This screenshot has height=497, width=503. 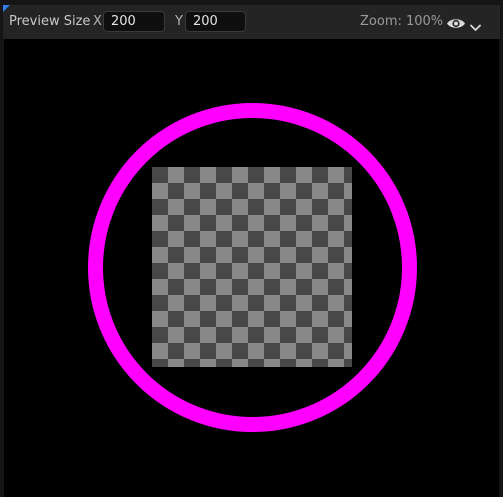 What do you see at coordinates (456, 24) in the screenshot?
I see `eye-icon` at bounding box center [456, 24].